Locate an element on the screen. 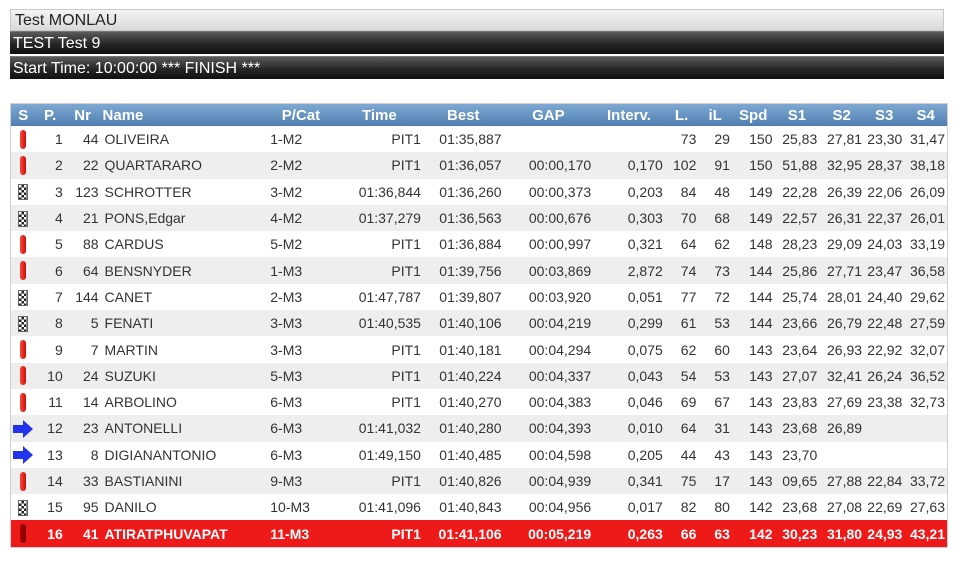  cell-time: PIT1 is located at coordinates (379, 481).